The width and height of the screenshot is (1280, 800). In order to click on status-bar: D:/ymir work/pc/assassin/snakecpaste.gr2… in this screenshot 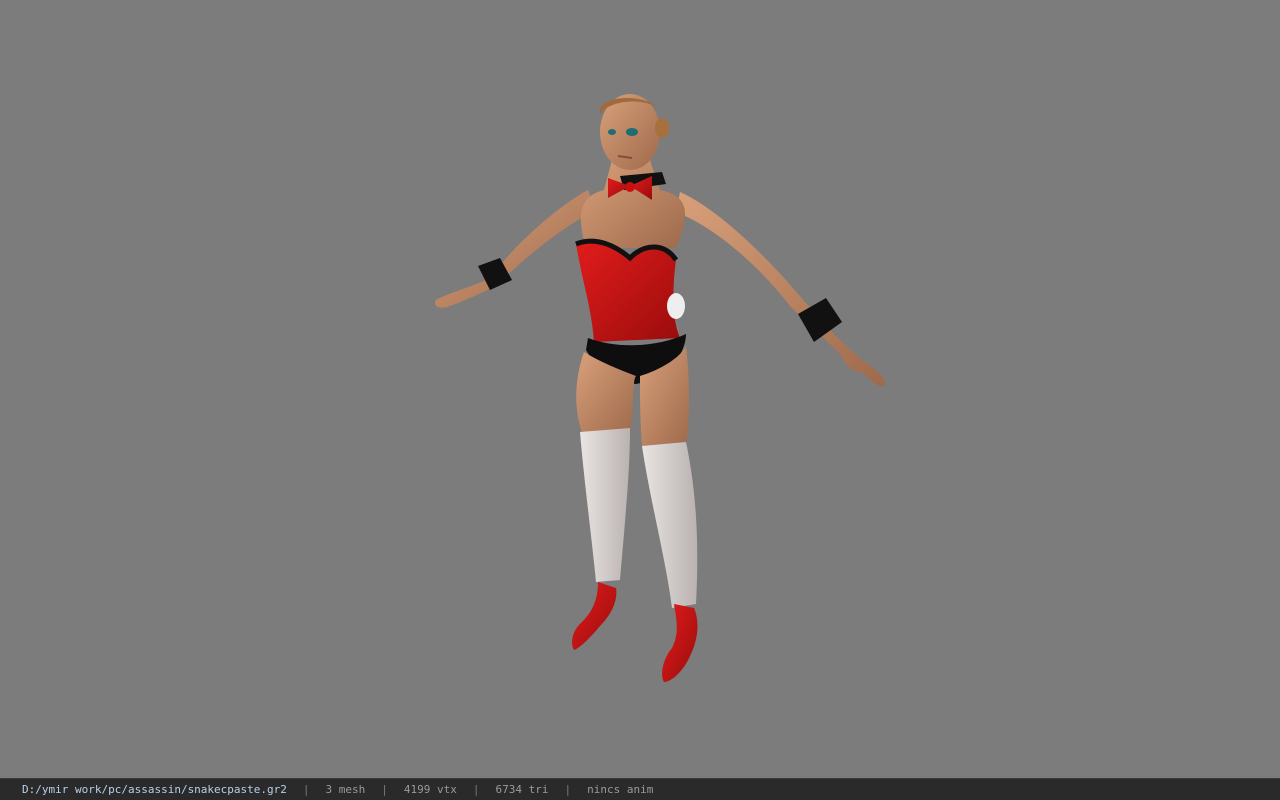, I will do `click(640, 789)`.